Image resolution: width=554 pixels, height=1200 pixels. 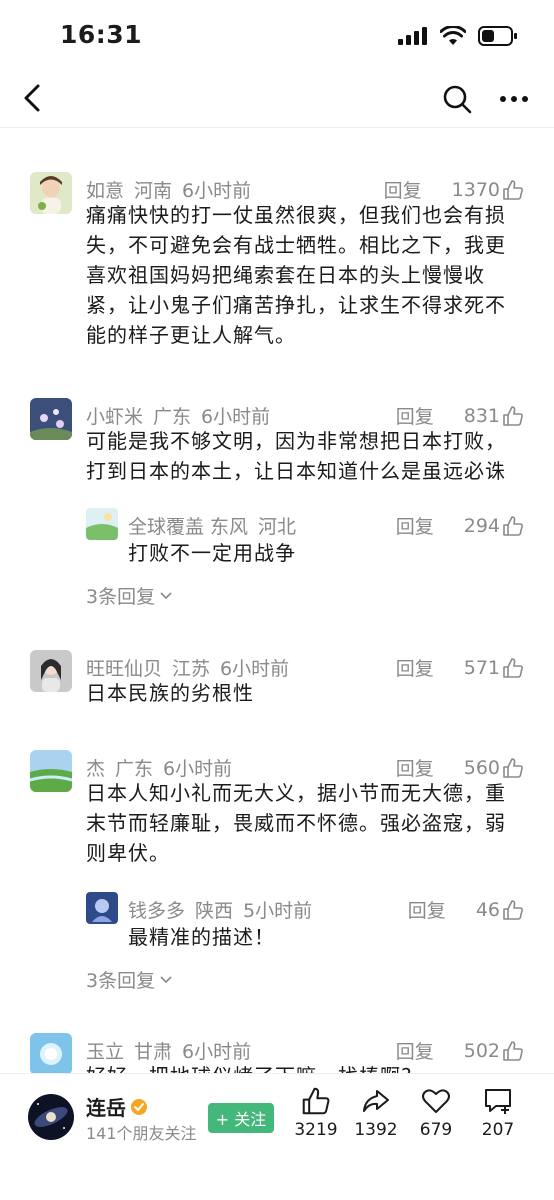 I want to click on follow-button: + 关注, so click(x=241, y=1118).